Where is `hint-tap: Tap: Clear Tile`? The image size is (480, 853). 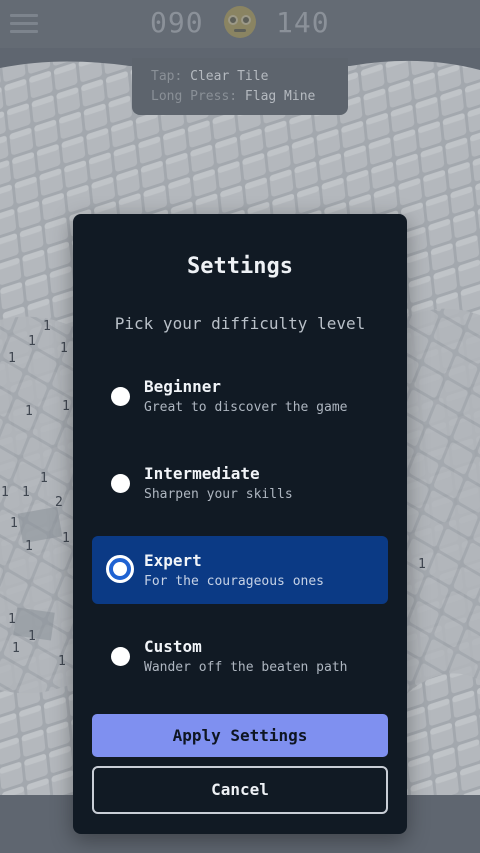
hint-tap: Tap: Clear Tile is located at coordinates (249, 77).